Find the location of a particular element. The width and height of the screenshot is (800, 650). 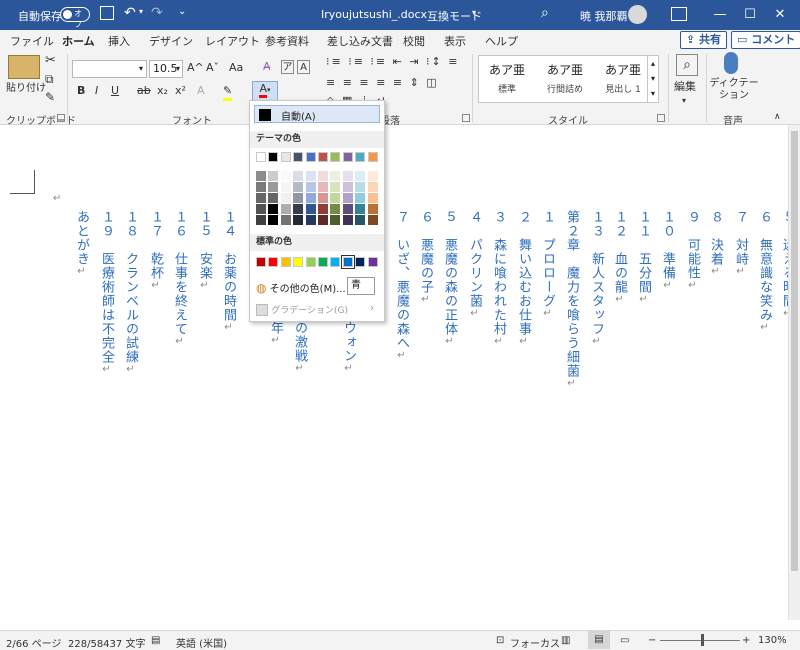

paste-button: 貼り付け is located at coordinates (26, 89).